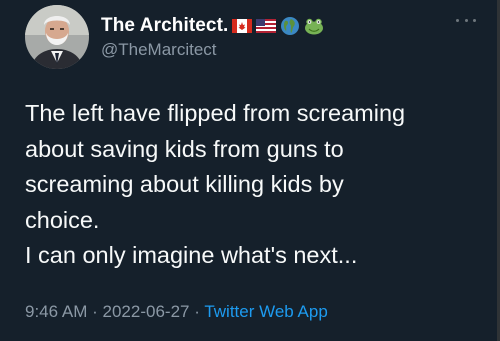  Describe the element at coordinates (146, 311) in the screenshot. I see `tweet-date: 2022-06-27` at that location.